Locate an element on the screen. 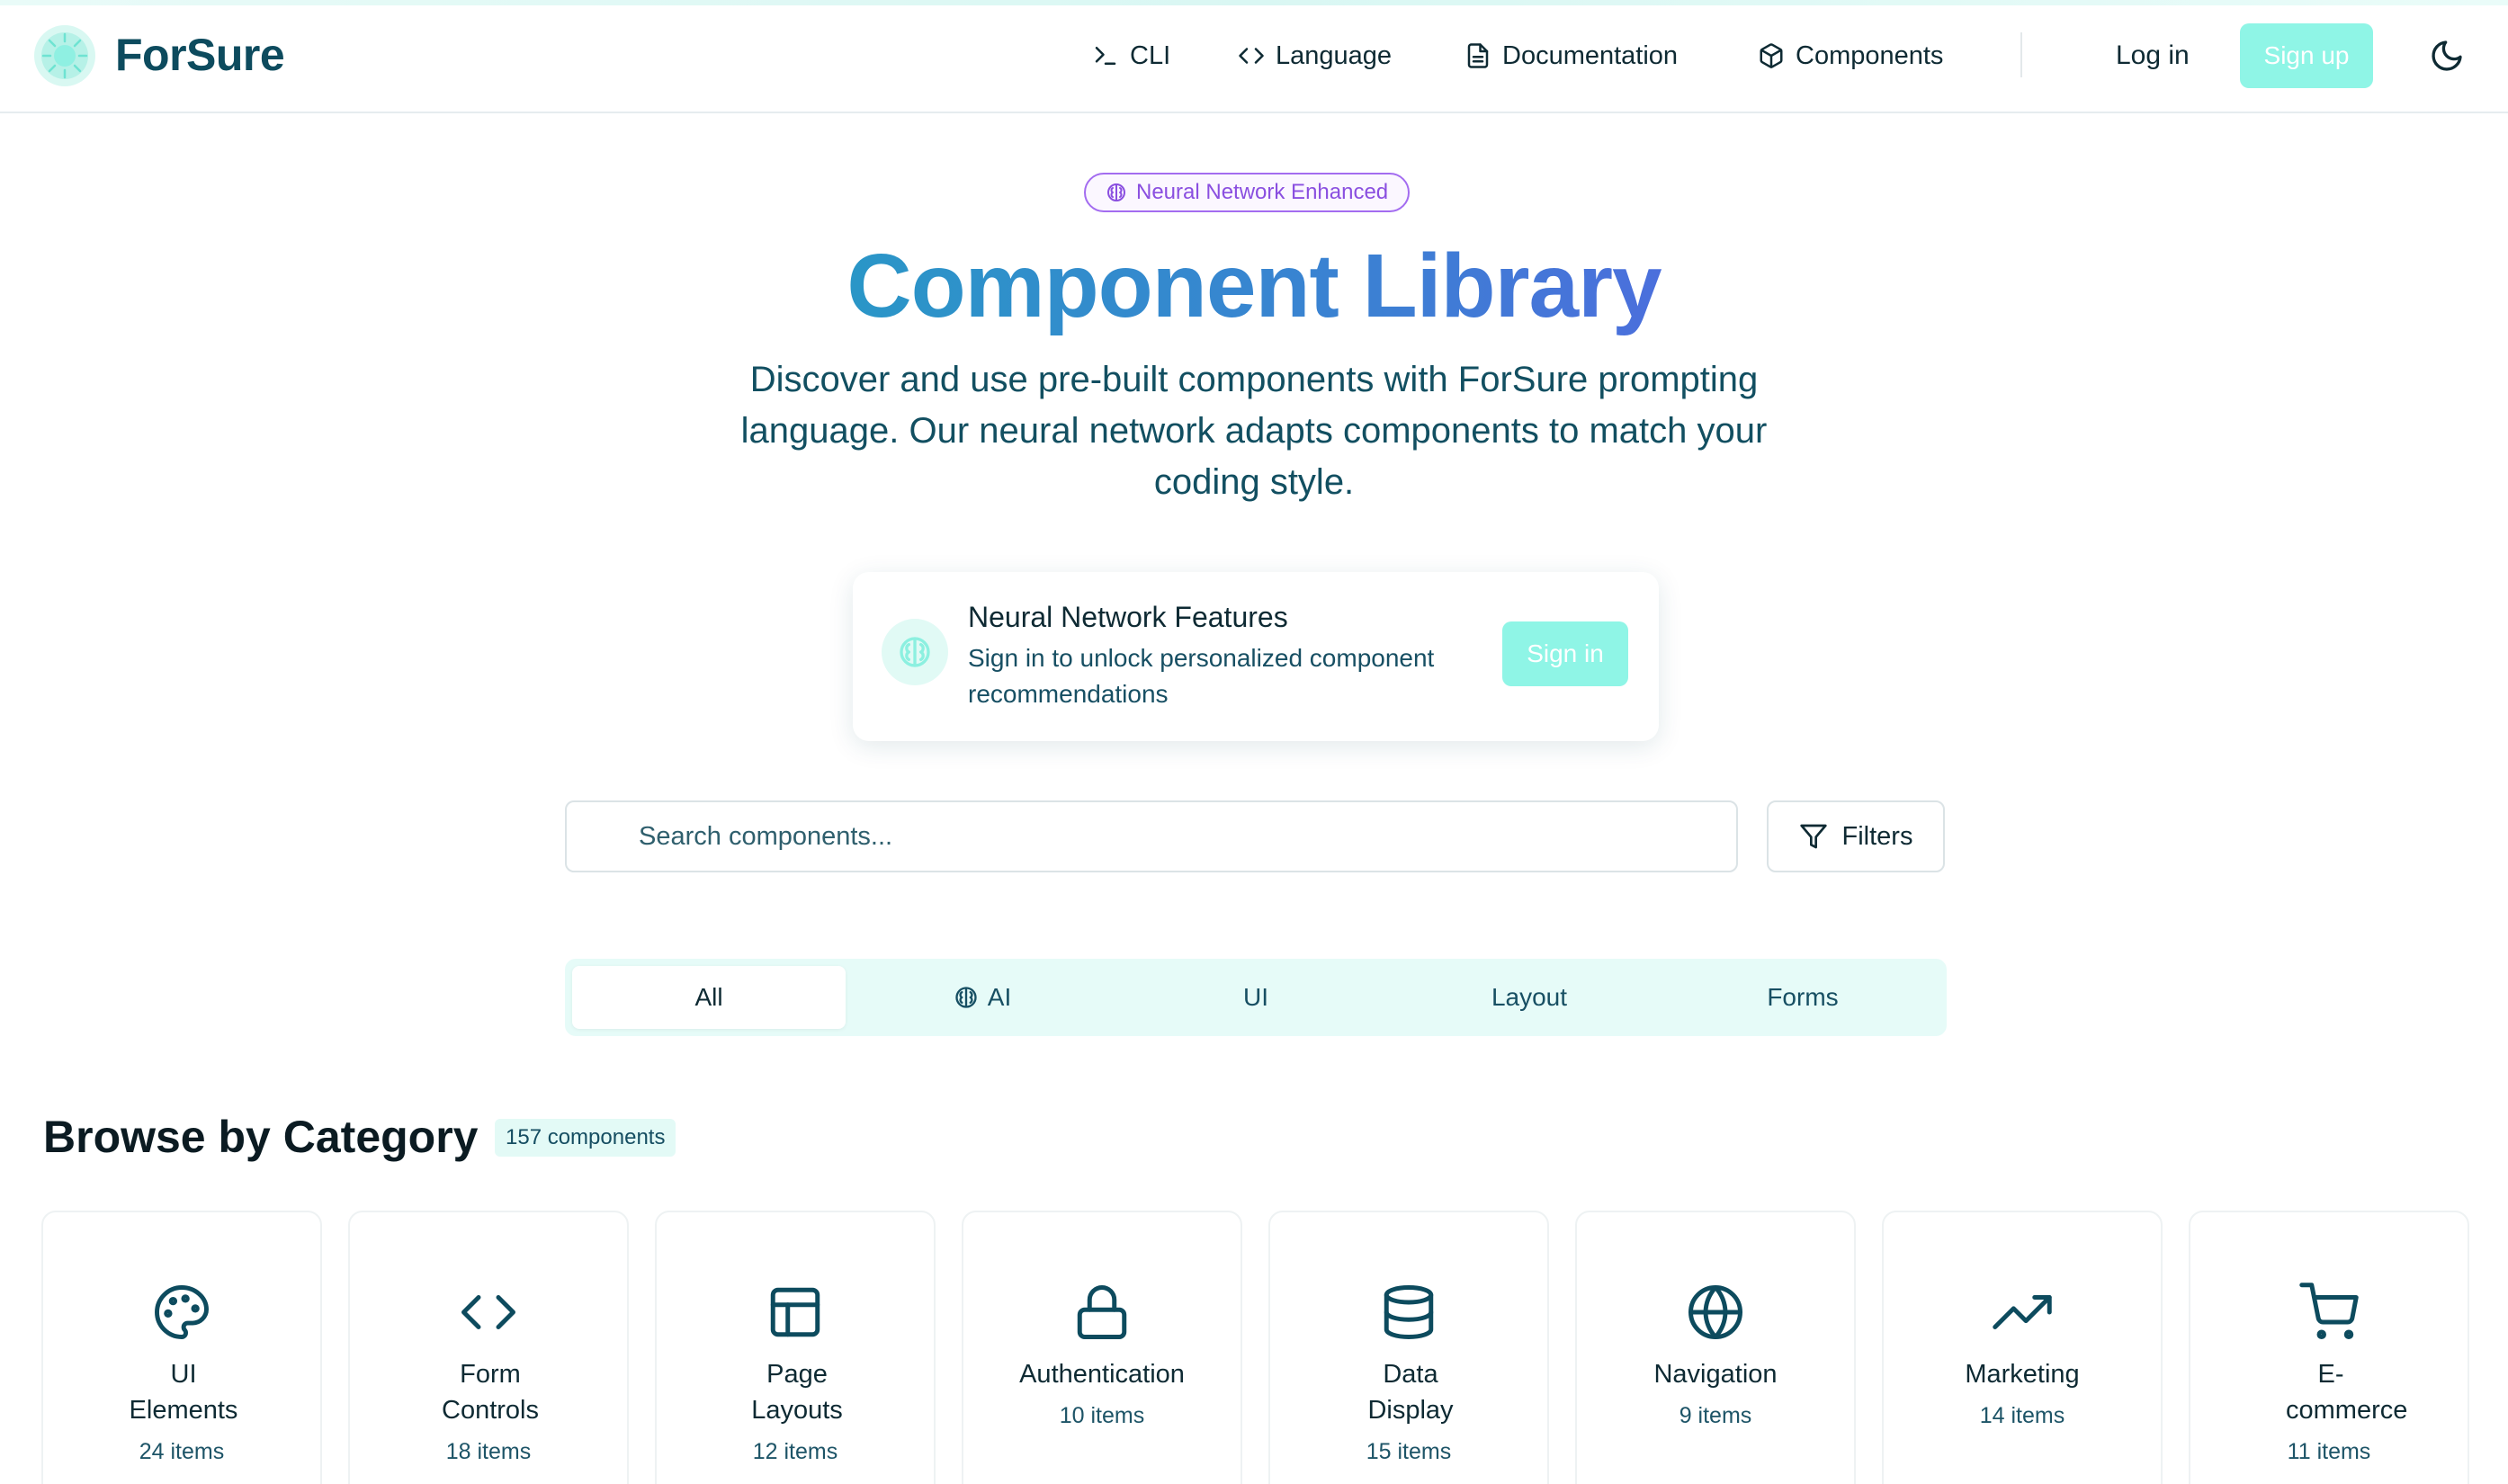 Image resolution: width=2508 pixels, height=1484 pixels. category-count: 9 items is located at coordinates (1715, 1415).